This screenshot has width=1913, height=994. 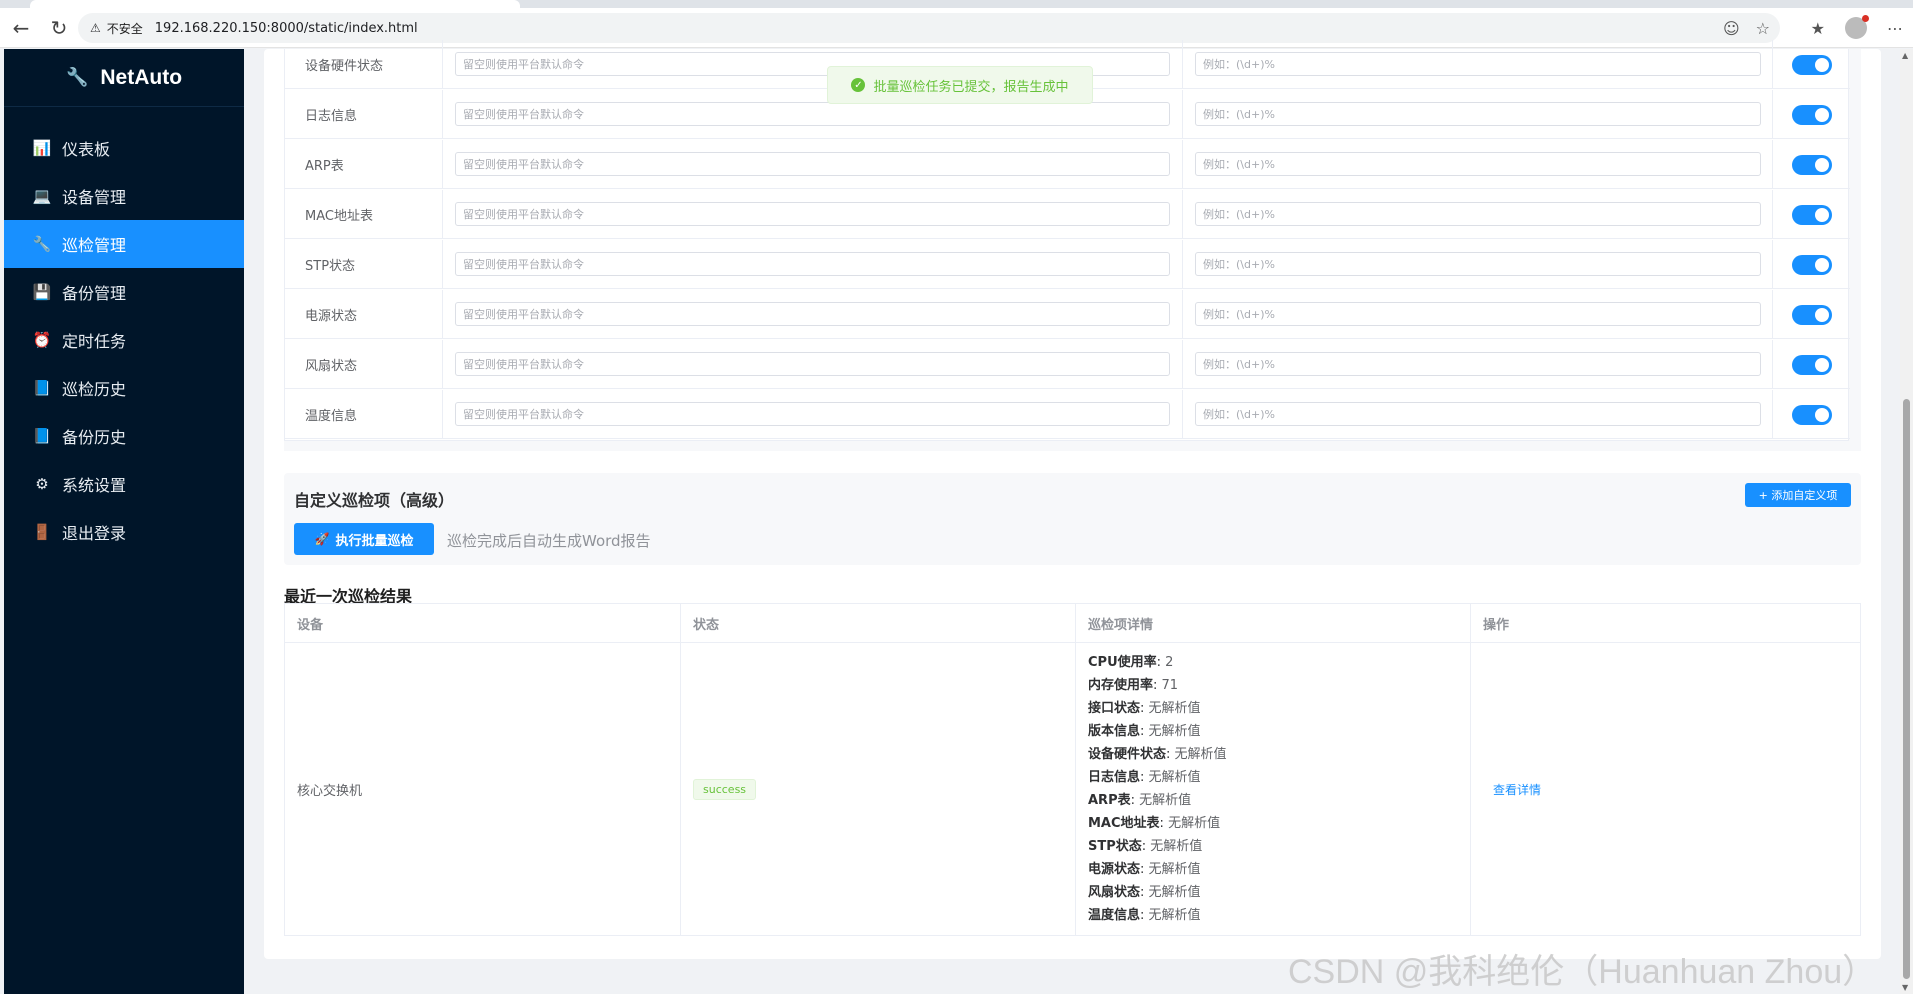 What do you see at coordinates (1763, 28) in the screenshot?
I see `star-icon: ☆` at bounding box center [1763, 28].